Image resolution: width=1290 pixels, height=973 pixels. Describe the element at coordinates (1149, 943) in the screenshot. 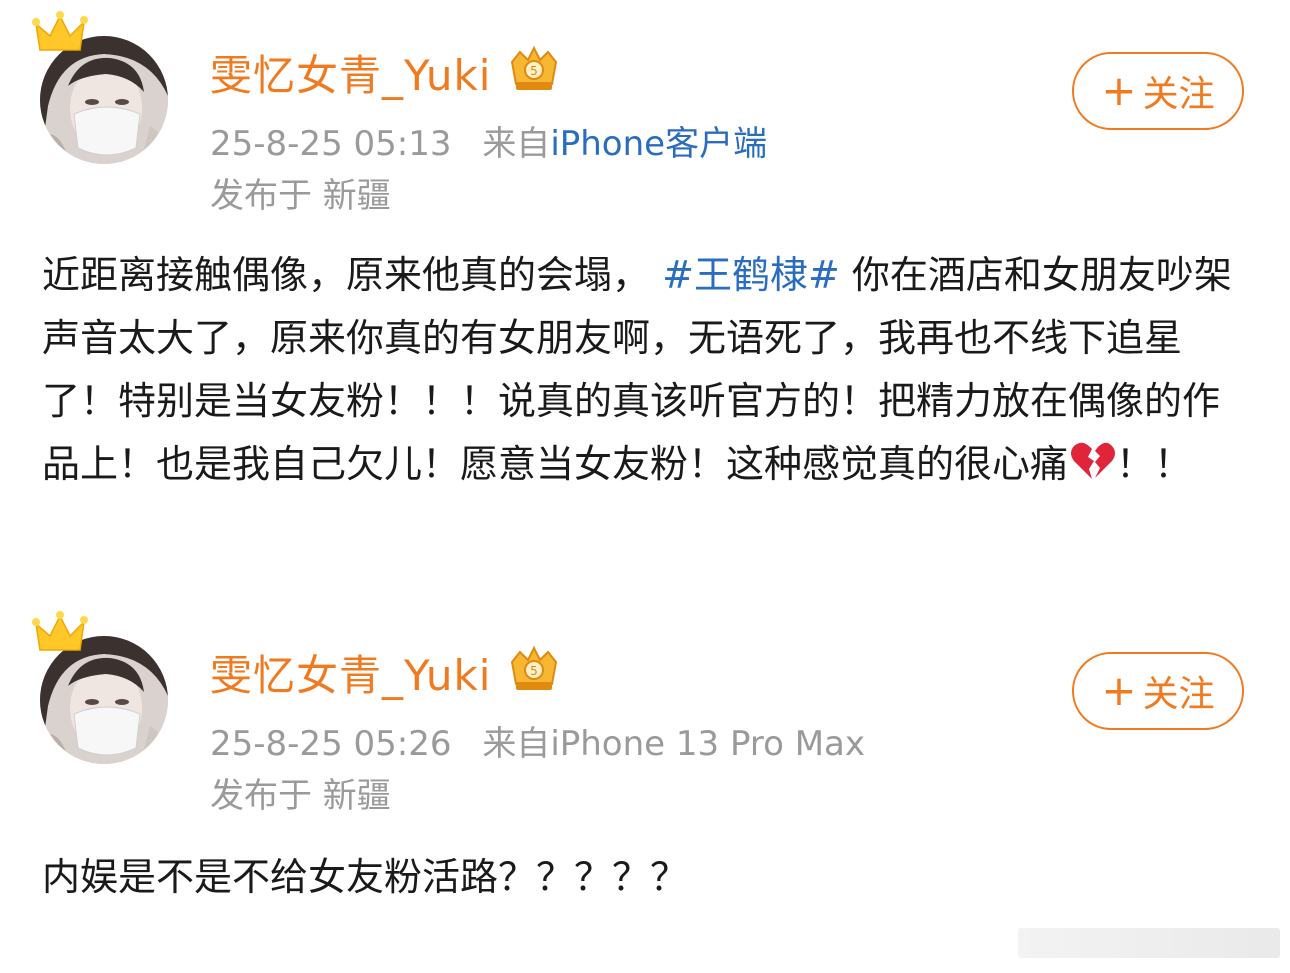

I see `watermark-strip` at that location.